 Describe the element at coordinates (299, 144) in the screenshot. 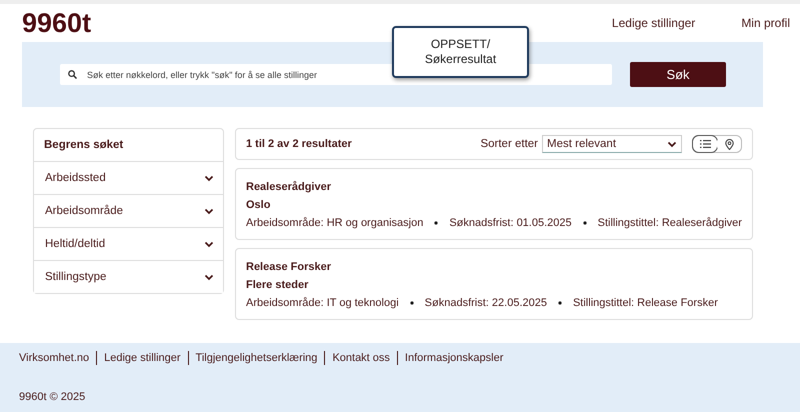

I see `result-count: 1 til 2 av 2 resultater` at that location.